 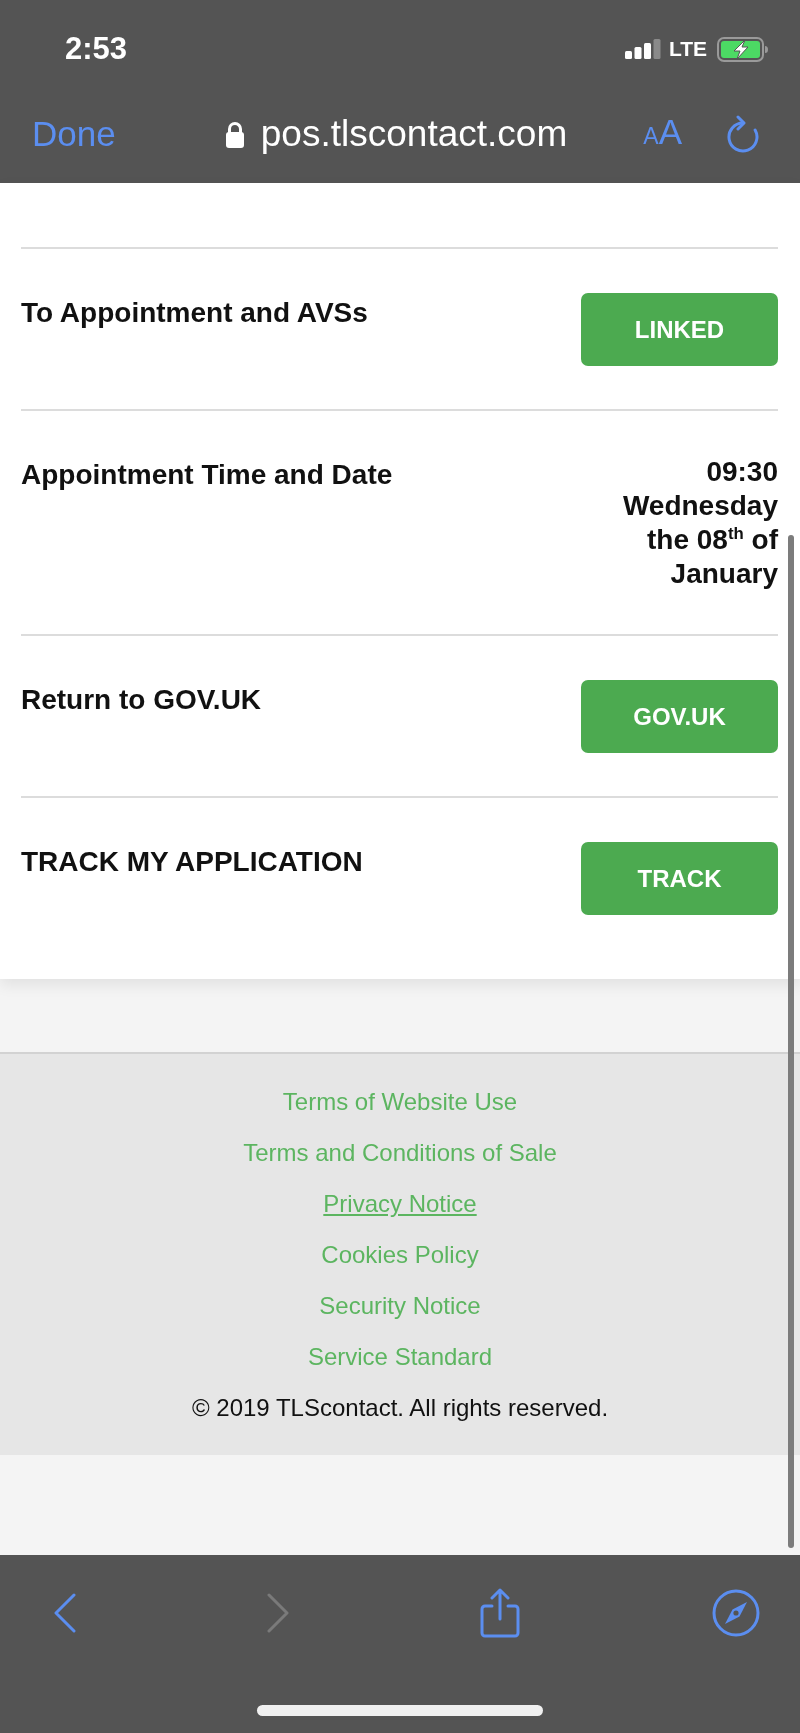 What do you see at coordinates (400, 1356) in the screenshot?
I see `footer-link: Service Standard` at bounding box center [400, 1356].